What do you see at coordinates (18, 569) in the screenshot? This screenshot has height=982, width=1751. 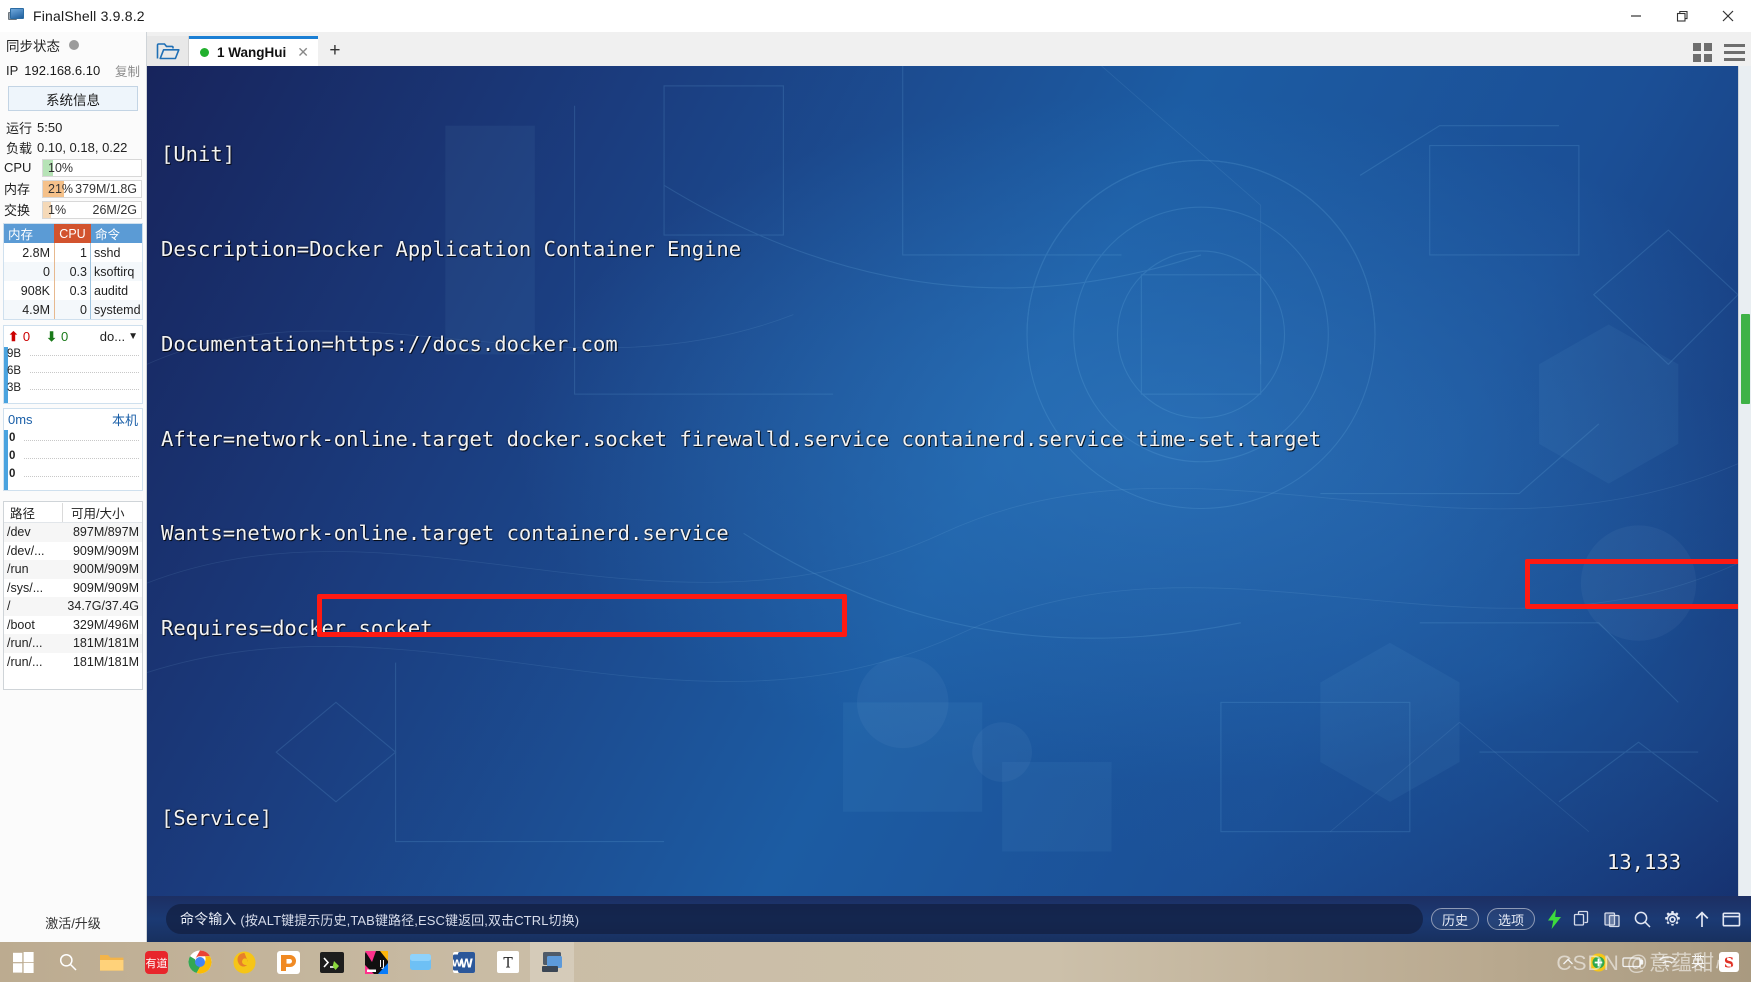 I see `disk-path: /run` at bounding box center [18, 569].